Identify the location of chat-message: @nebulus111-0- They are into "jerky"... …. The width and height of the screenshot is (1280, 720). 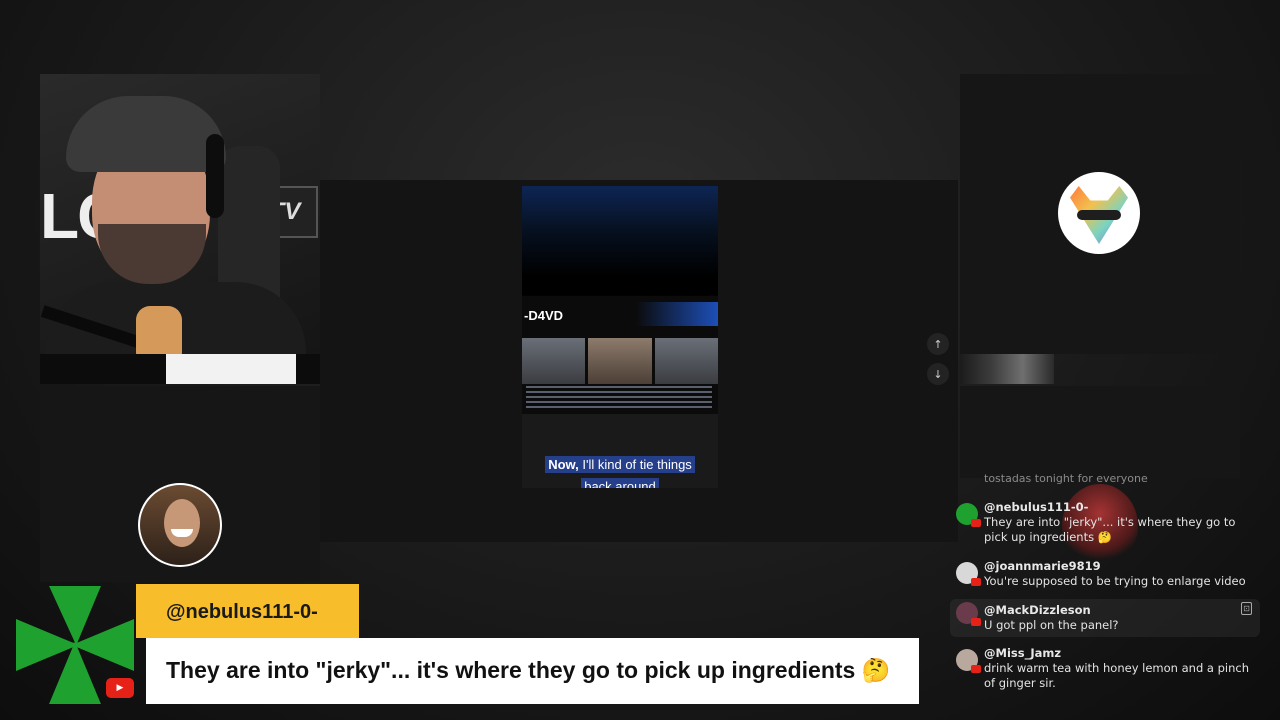
(1105, 524).